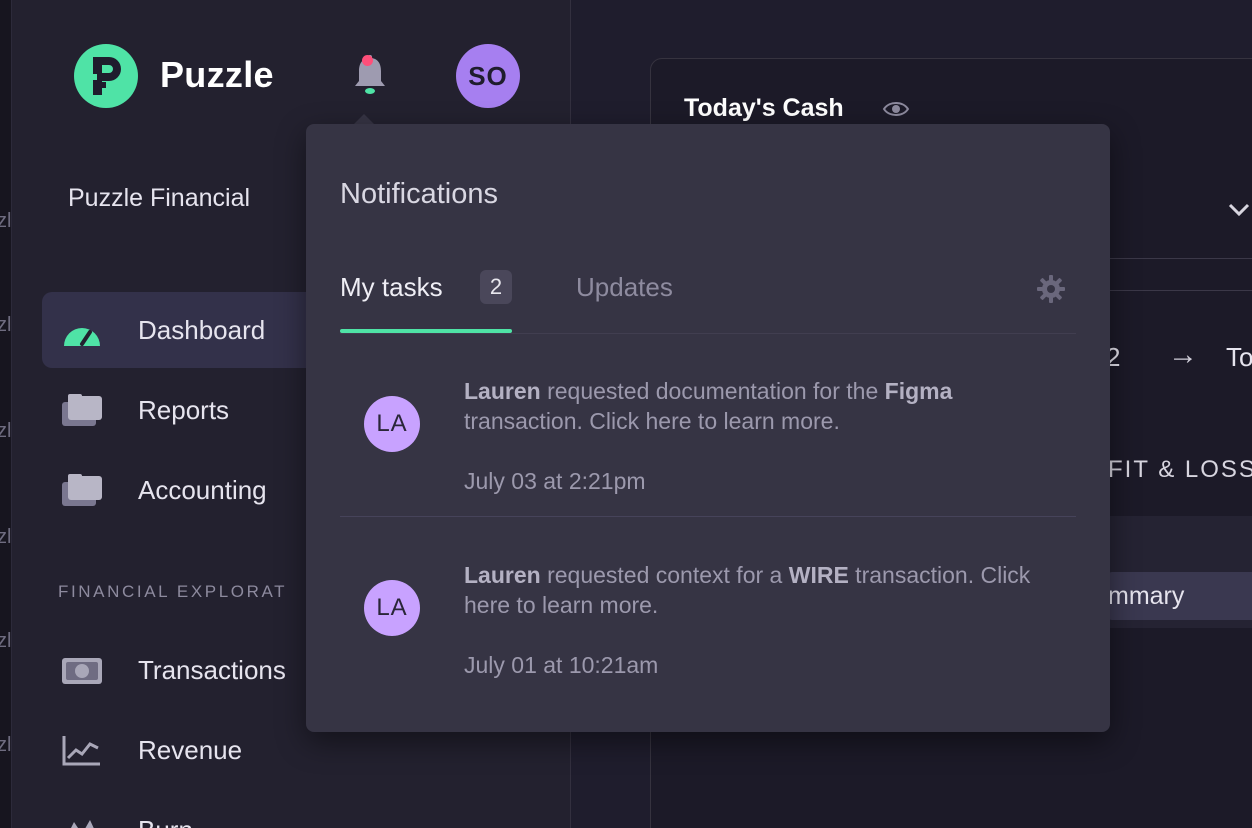 The width and height of the screenshot is (1252, 828). I want to click on sidebar-item-label: Reports, so click(184, 409).